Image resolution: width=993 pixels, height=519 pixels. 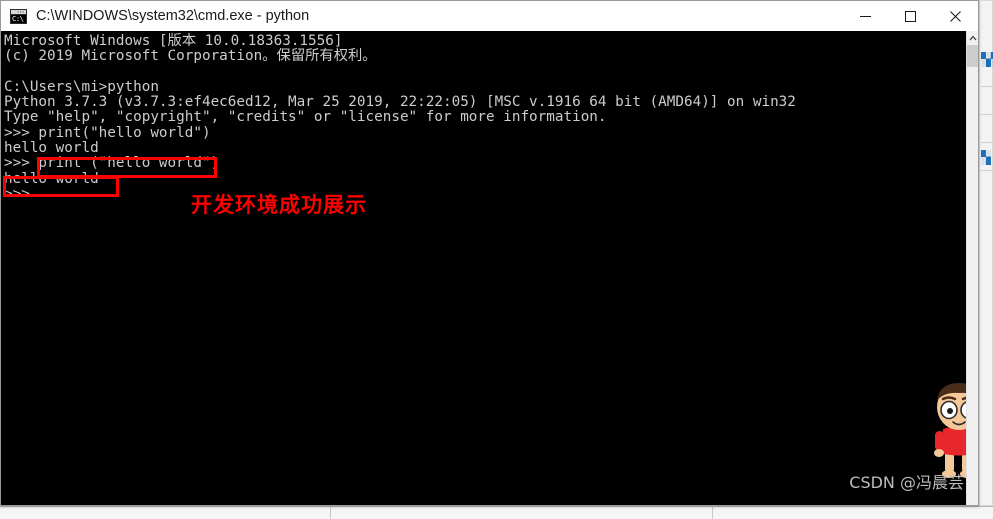 What do you see at coordinates (986, 253) in the screenshot?
I see `background-panel` at bounding box center [986, 253].